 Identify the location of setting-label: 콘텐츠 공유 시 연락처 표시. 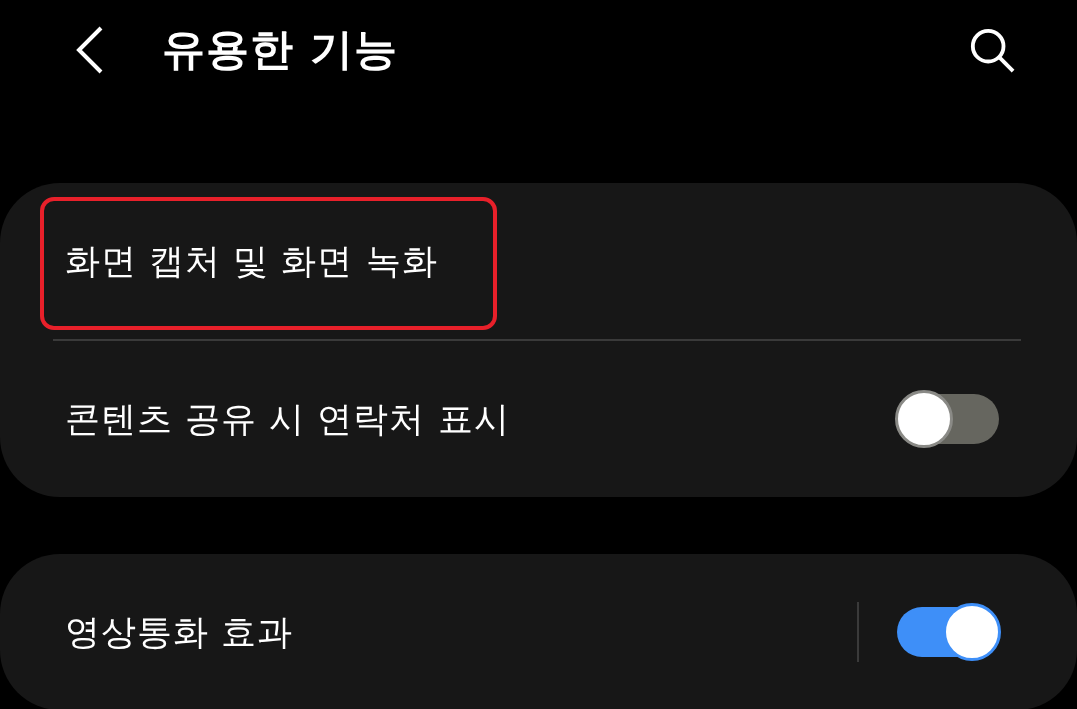
(480, 419).